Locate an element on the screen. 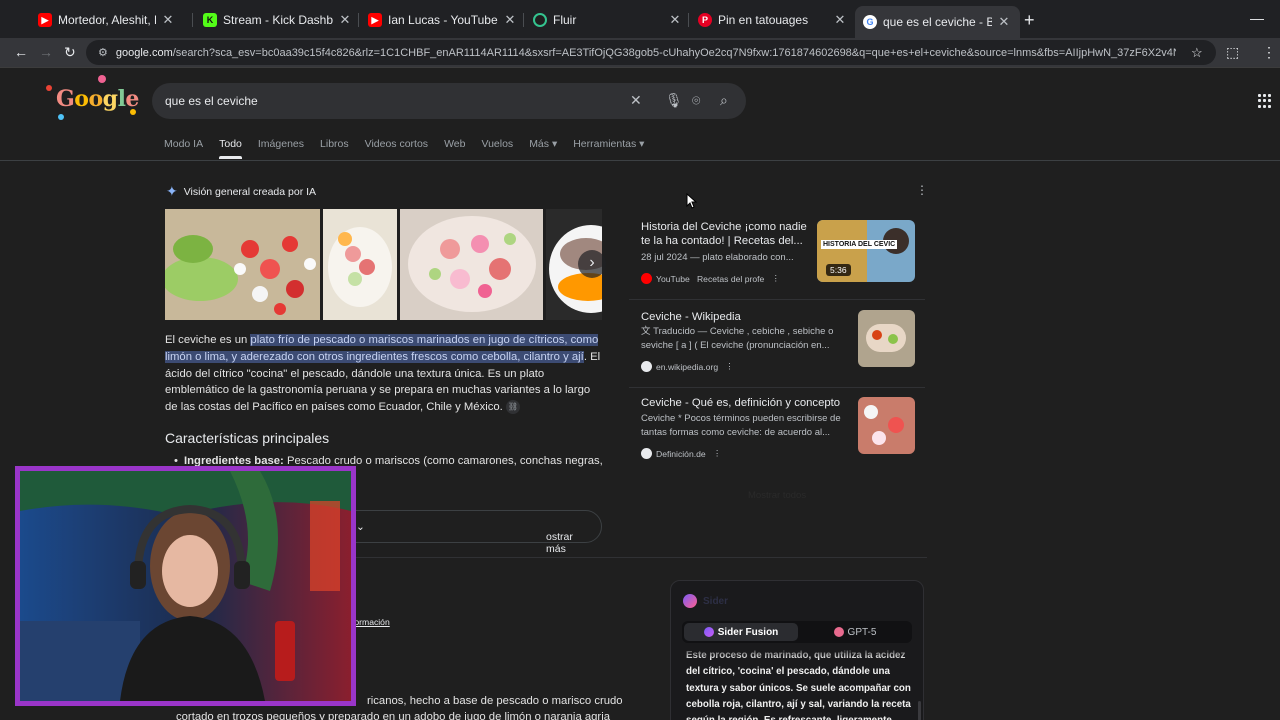 Image resolution: width=1280 pixels, height=720 pixels. tab-videos-cortos: Videos cortos is located at coordinates (396, 148).